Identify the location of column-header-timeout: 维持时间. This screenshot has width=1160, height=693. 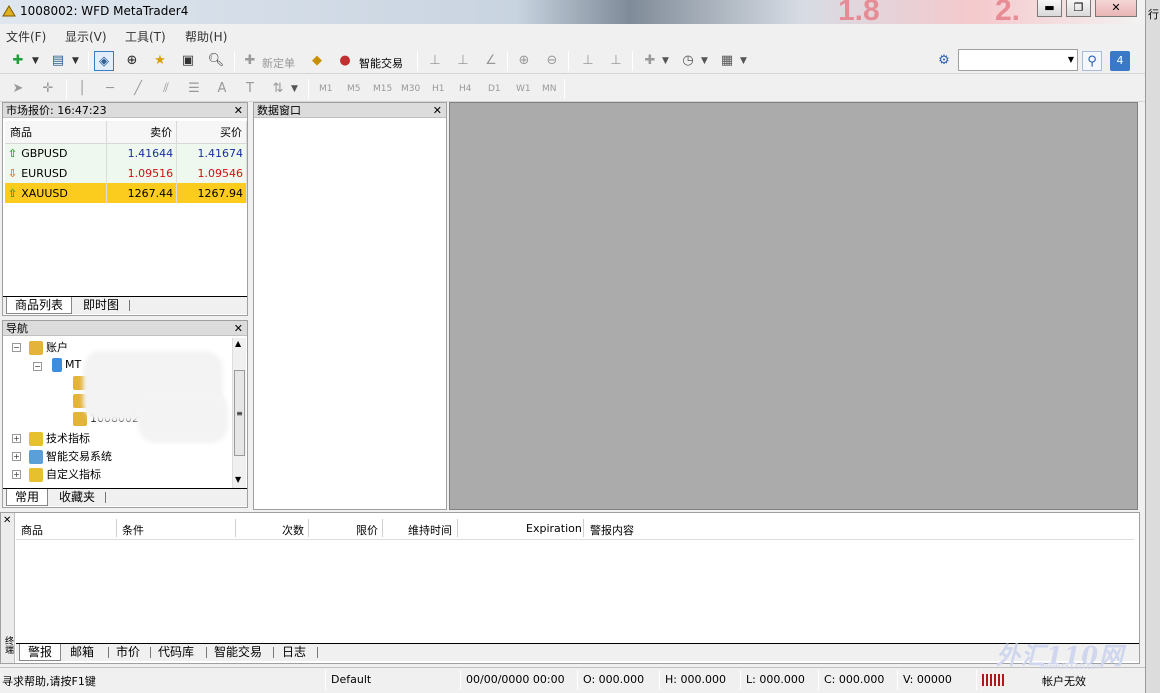
(430, 530).